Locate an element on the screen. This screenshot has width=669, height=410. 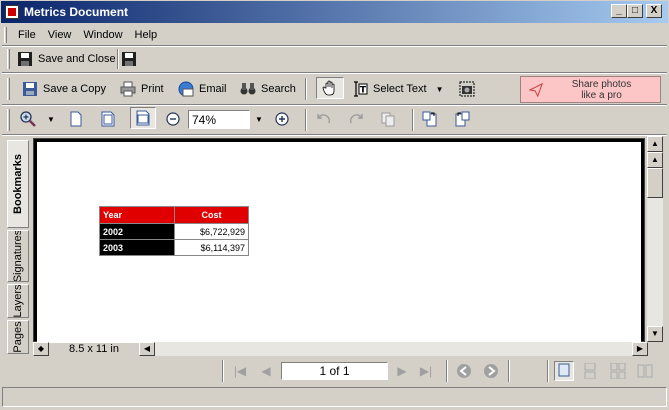
horizontal-scroll-track is located at coordinates (393, 349).